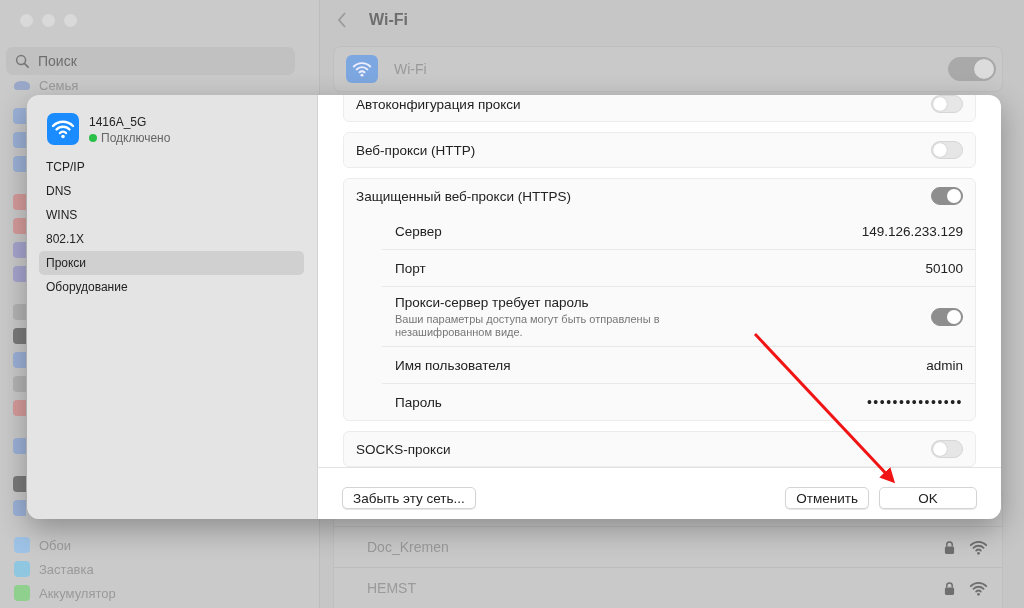  Describe the element at coordinates (463, 196) in the screenshot. I see `setting-label: Защищенный веб-прокси (HTTPS)` at that location.